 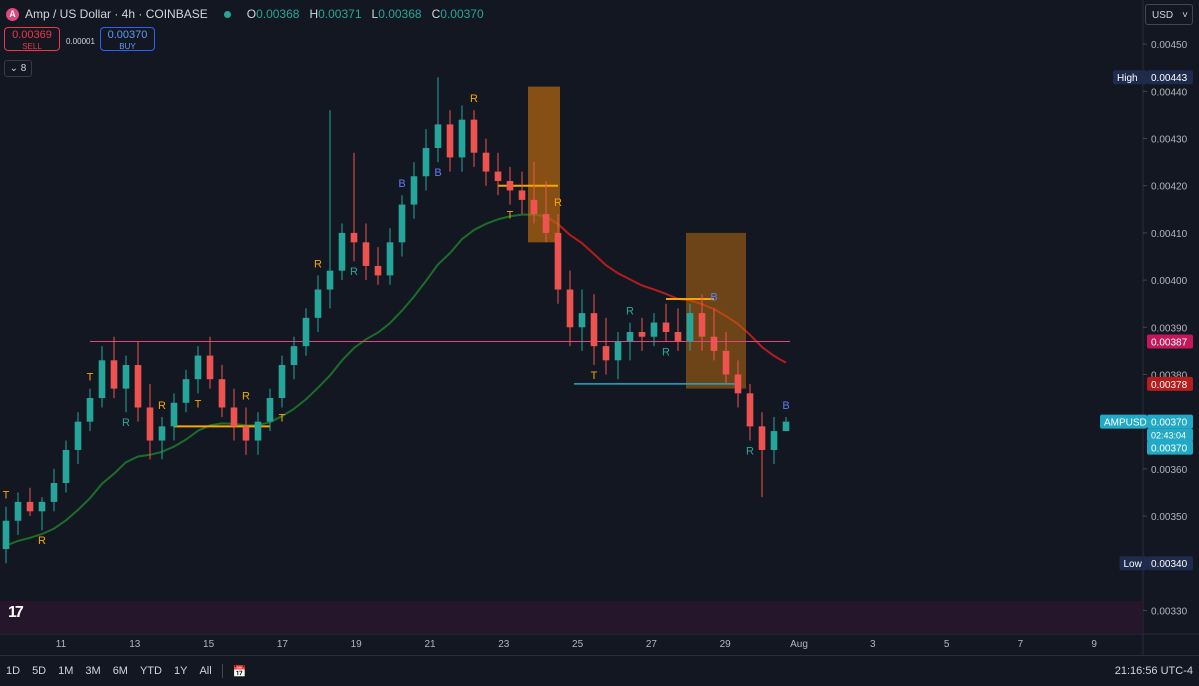 What do you see at coordinates (1169, 517) in the screenshot?
I see `y-tick-label: 0.00350` at bounding box center [1169, 517].